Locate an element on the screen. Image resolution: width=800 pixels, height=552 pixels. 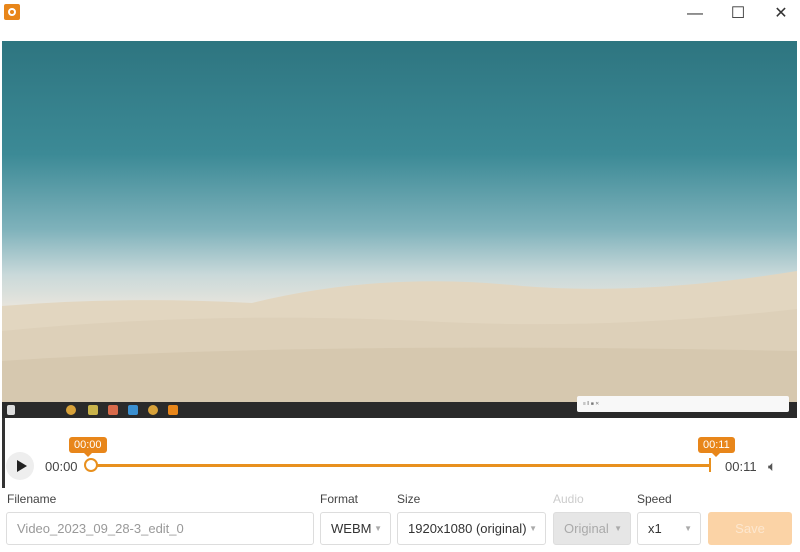
maximize-button: ☐ is located at coordinates (738, 14).